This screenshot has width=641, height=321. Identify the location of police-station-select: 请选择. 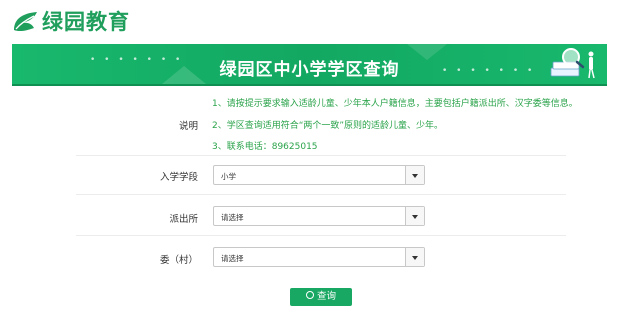
(319, 216).